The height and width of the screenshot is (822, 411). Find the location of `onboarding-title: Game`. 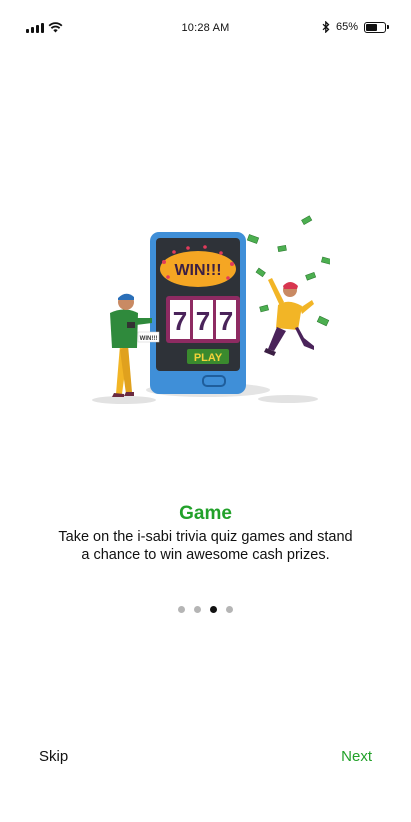

onboarding-title: Game is located at coordinates (205, 513).